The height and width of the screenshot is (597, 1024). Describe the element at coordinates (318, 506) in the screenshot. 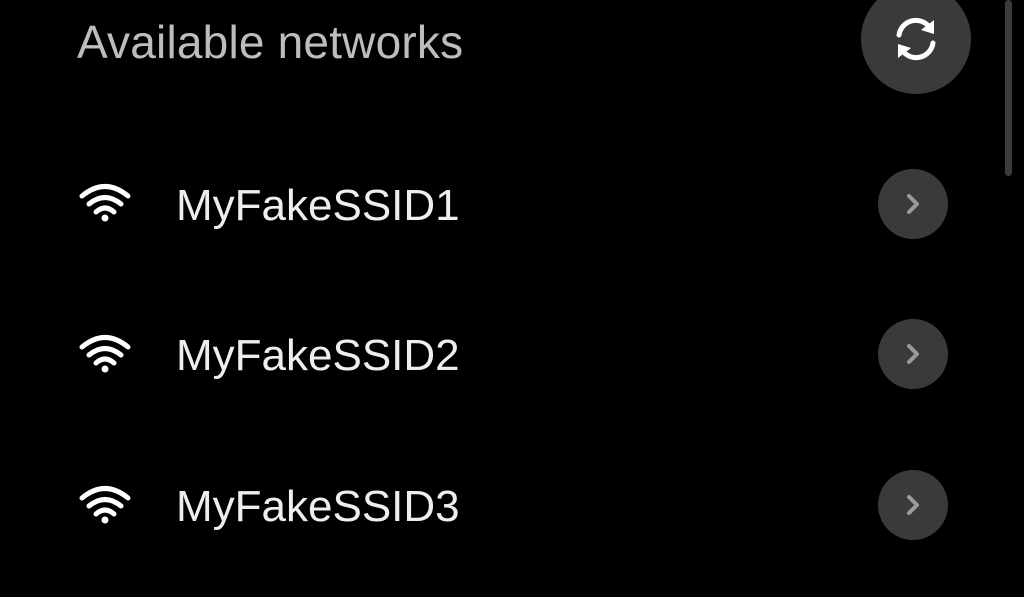

I see `network-ssid: MyFakeSSID3` at that location.